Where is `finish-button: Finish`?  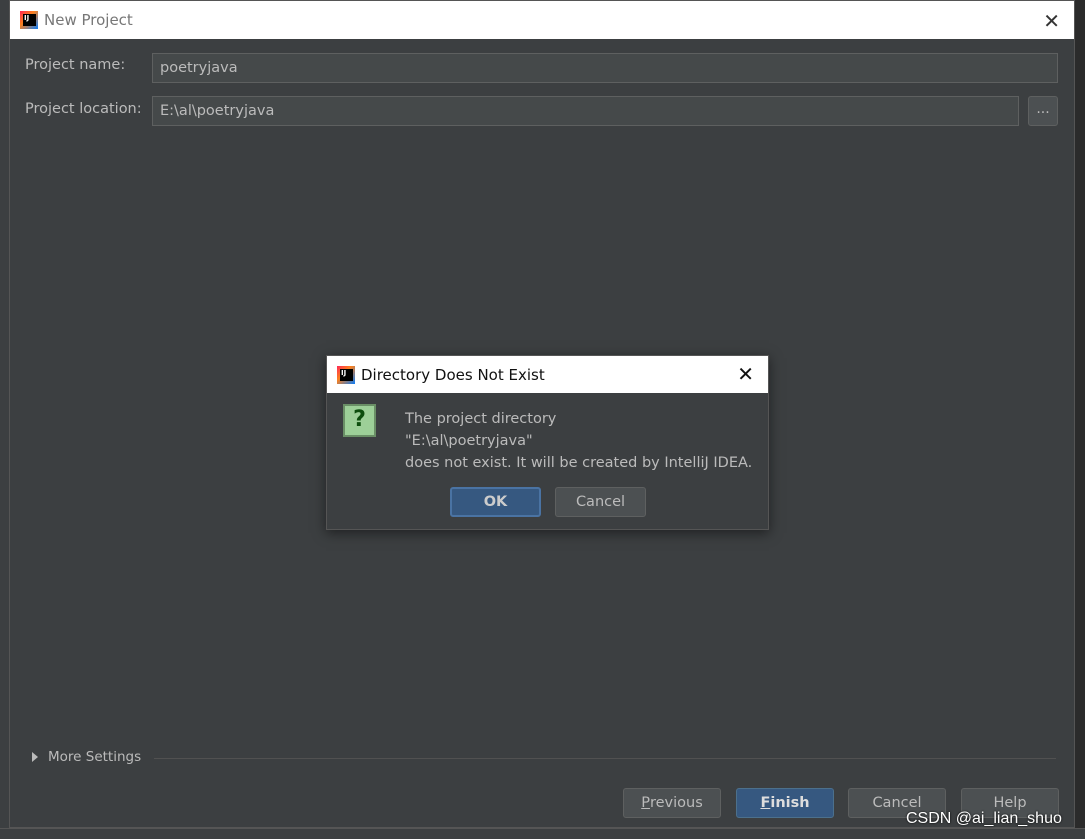
finish-button: Finish is located at coordinates (785, 803).